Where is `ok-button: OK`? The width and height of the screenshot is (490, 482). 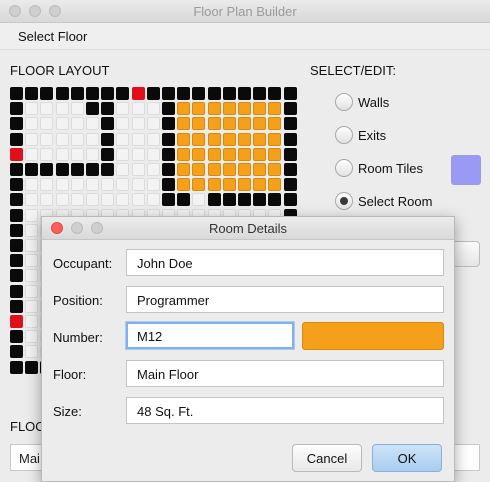
ok-button: OK is located at coordinates (407, 458).